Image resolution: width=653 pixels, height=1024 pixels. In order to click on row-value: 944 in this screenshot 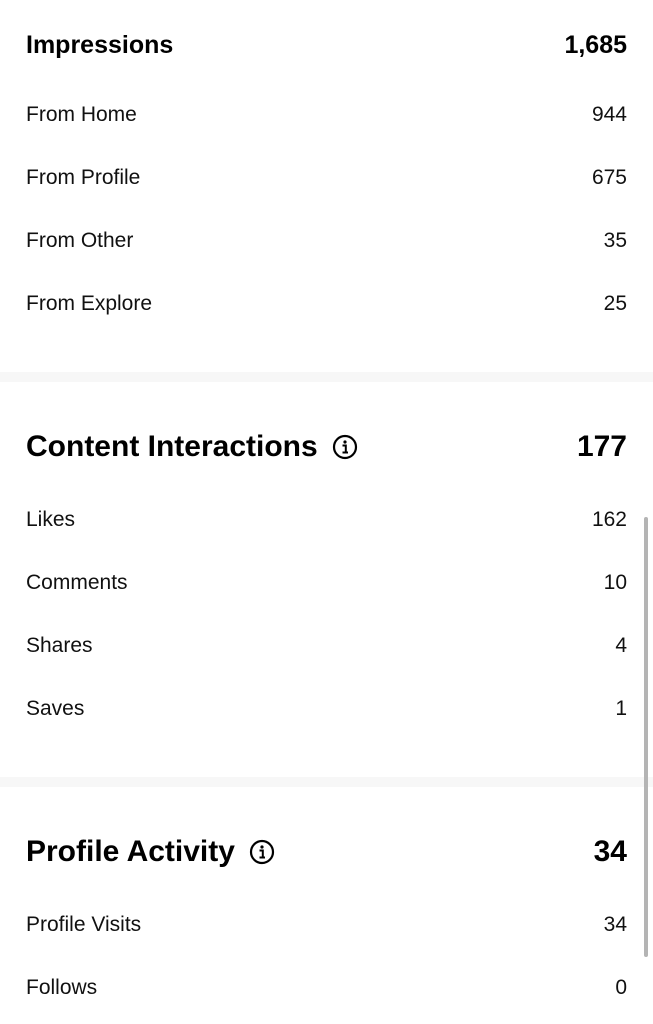, I will do `click(609, 114)`.